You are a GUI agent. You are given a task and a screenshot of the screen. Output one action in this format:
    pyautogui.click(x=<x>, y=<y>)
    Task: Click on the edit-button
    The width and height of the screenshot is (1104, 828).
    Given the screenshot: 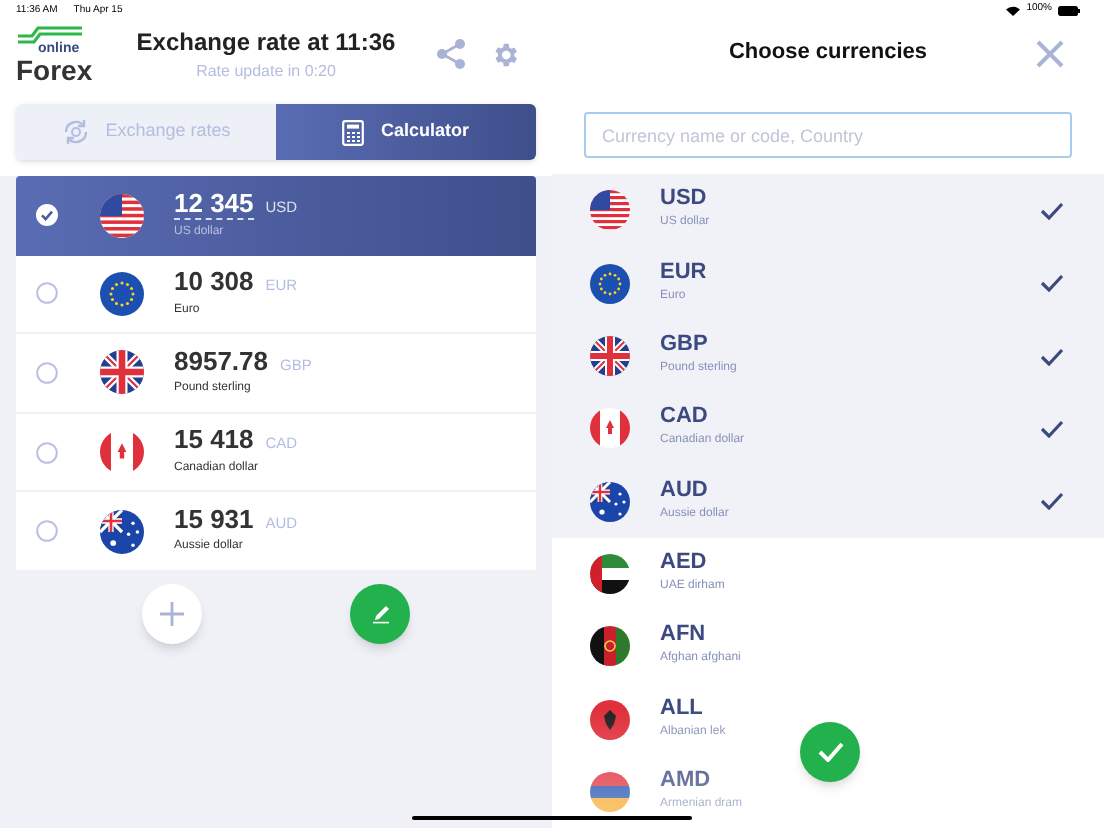 What is the action you would take?
    pyautogui.click(x=380, y=613)
    